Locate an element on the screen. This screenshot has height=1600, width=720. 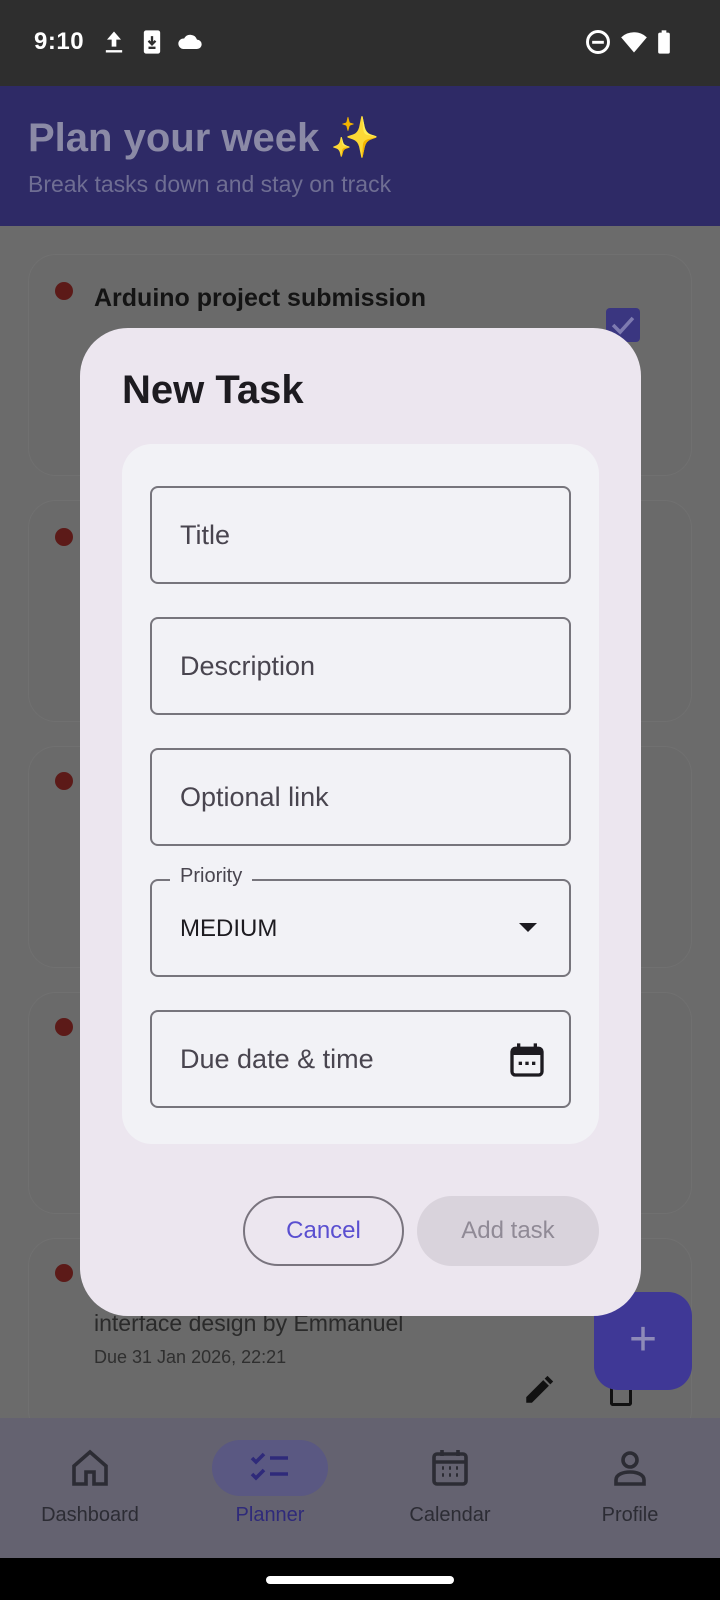
person-icon is located at coordinates (630, 1468).